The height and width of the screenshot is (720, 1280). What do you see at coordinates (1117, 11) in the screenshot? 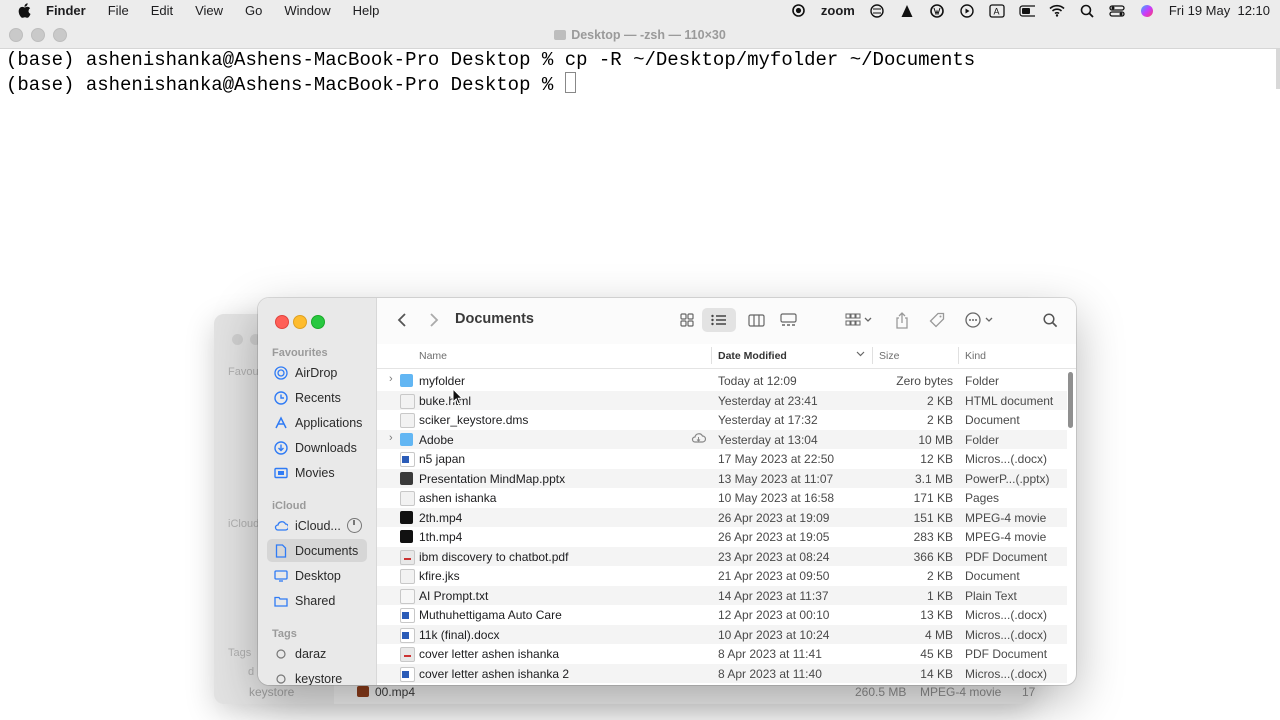
I see `control-center-icon` at bounding box center [1117, 11].